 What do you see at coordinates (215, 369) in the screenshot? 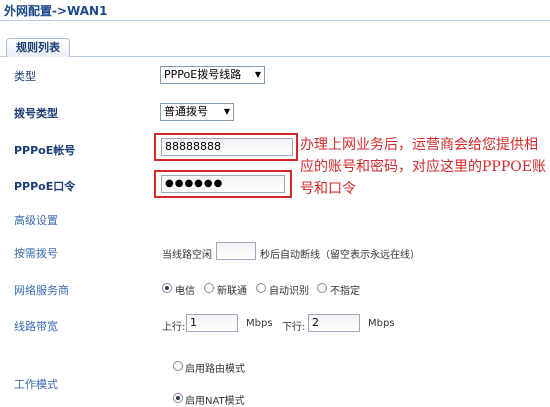
I see `work-mode-option-label: 启用路由模式` at bounding box center [215, 369].